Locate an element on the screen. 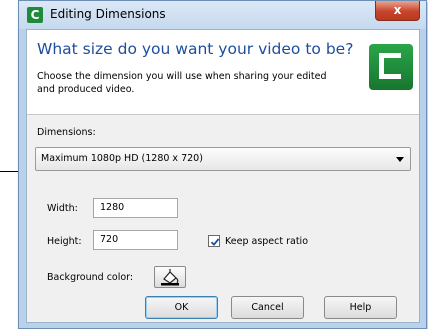  camtasia-logo-icon: C is located at coordinates (35, 15).